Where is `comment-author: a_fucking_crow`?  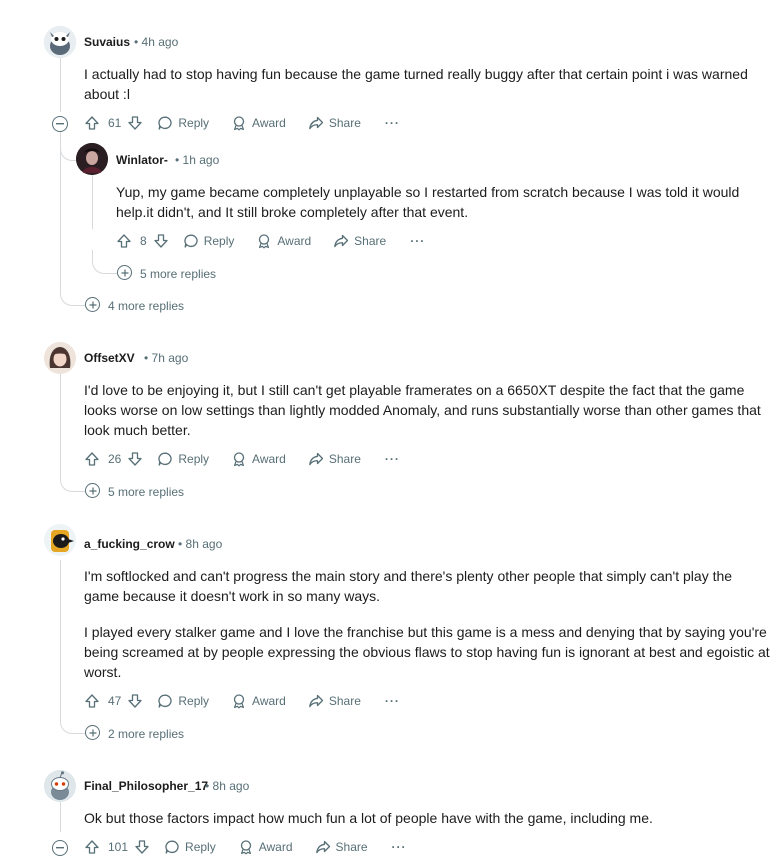
comment-author: a_fucking_crow is located at coordinates (129, 544).